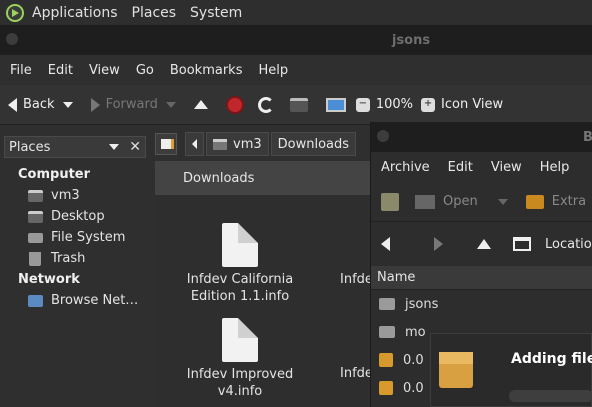 This screenshot has width=592, height=407. Describe the element at coordinates (88, 237) in the screenshot. I see `sidebar-item-label: File System` at that location.